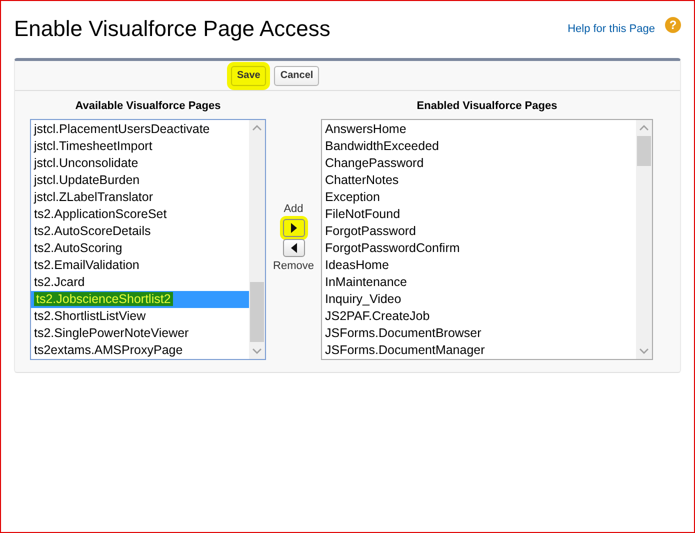 The image size is (695, 533). Describe the element at coordinates (140, 197) in the screenshot. I see `list-item: jstcl.ZLabelTranslator` at that location.